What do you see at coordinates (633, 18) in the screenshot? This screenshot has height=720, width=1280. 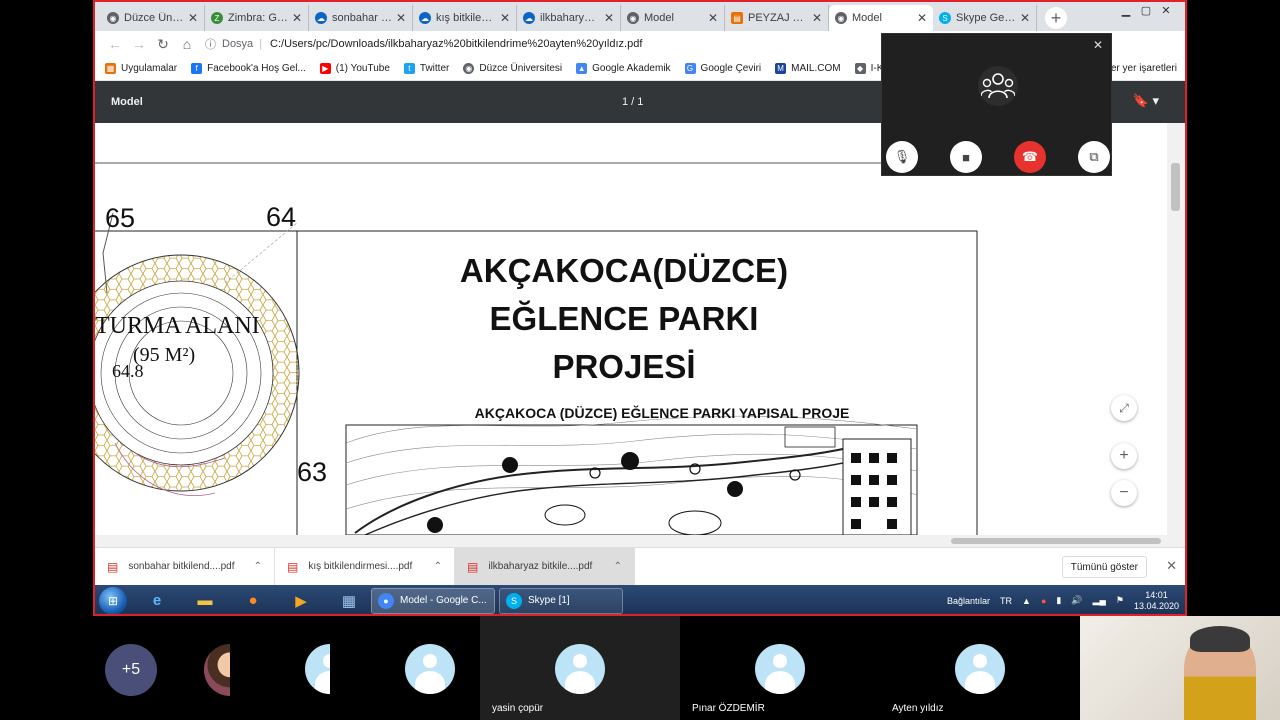 I see `globe-icon: ◉` at bounding box center [633, 18].